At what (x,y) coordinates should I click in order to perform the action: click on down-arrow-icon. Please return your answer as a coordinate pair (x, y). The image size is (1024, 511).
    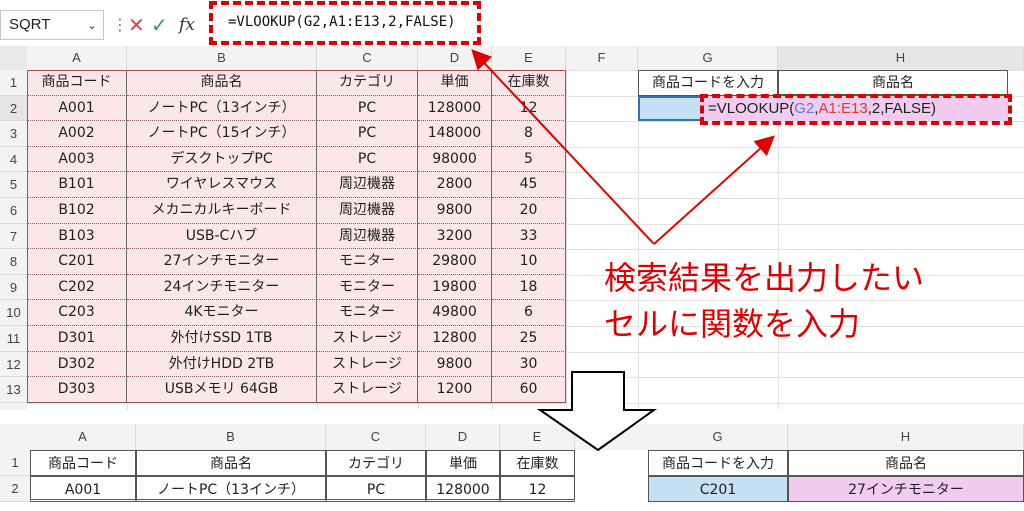
    Looking at the image, I should click on (597, 411).